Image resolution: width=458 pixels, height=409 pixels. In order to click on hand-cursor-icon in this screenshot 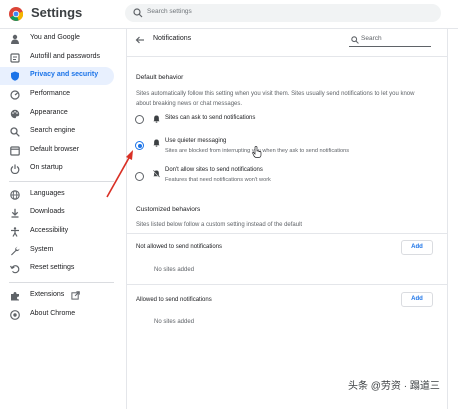, I will do `click(257, 152)`.